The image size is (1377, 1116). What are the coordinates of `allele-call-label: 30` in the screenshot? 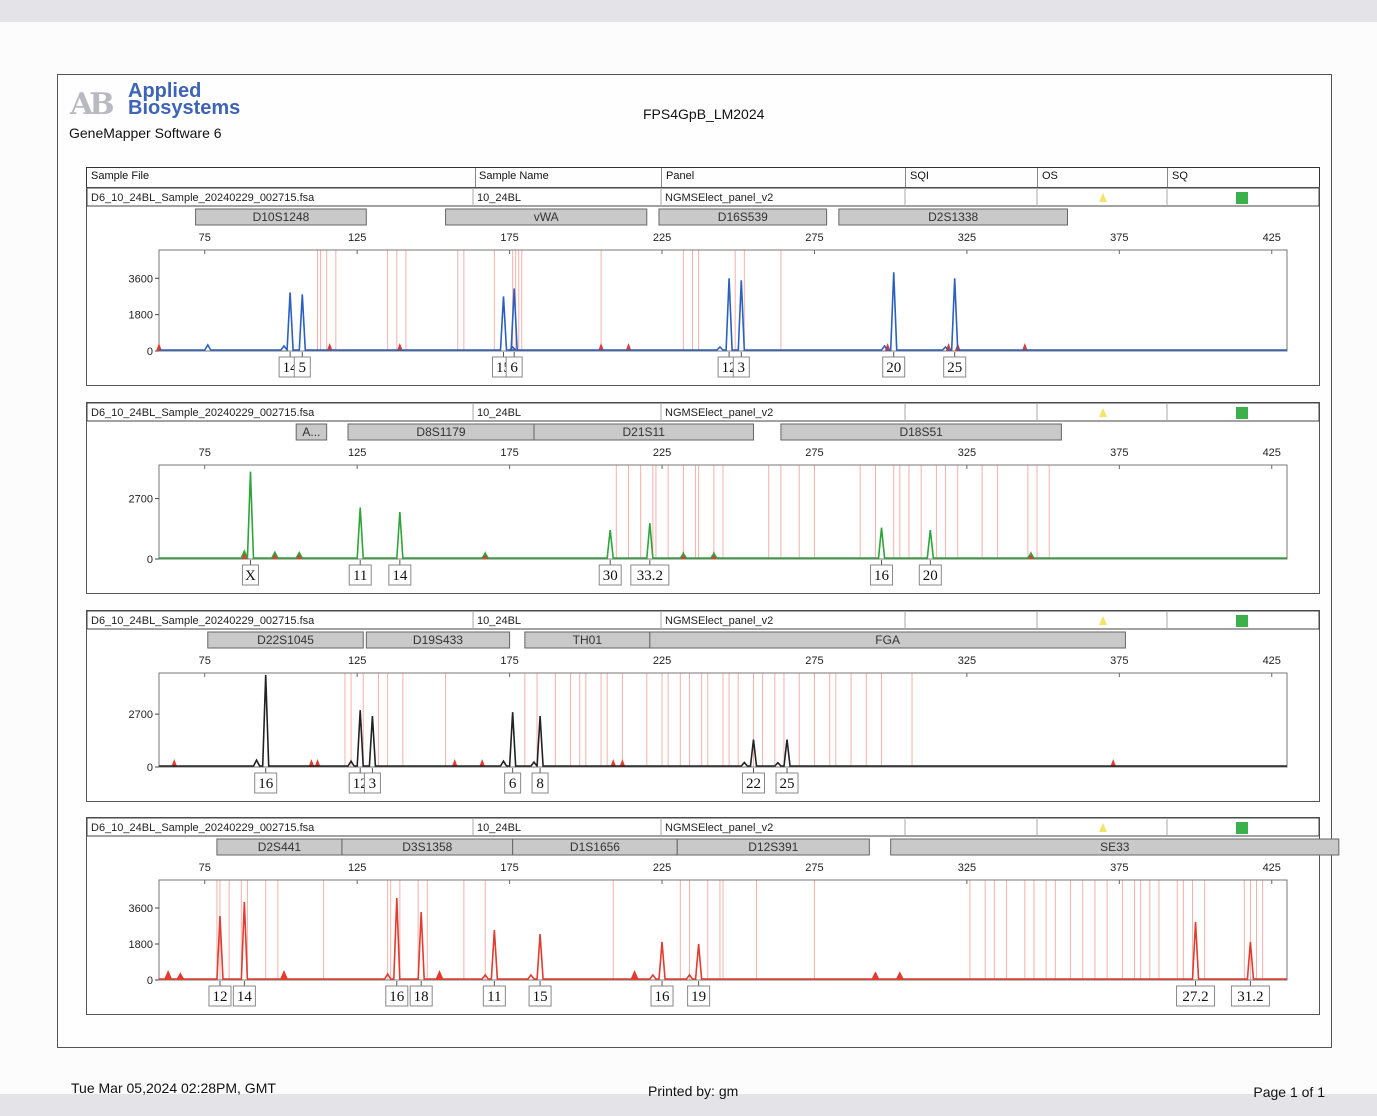 It's located at (610, 576).